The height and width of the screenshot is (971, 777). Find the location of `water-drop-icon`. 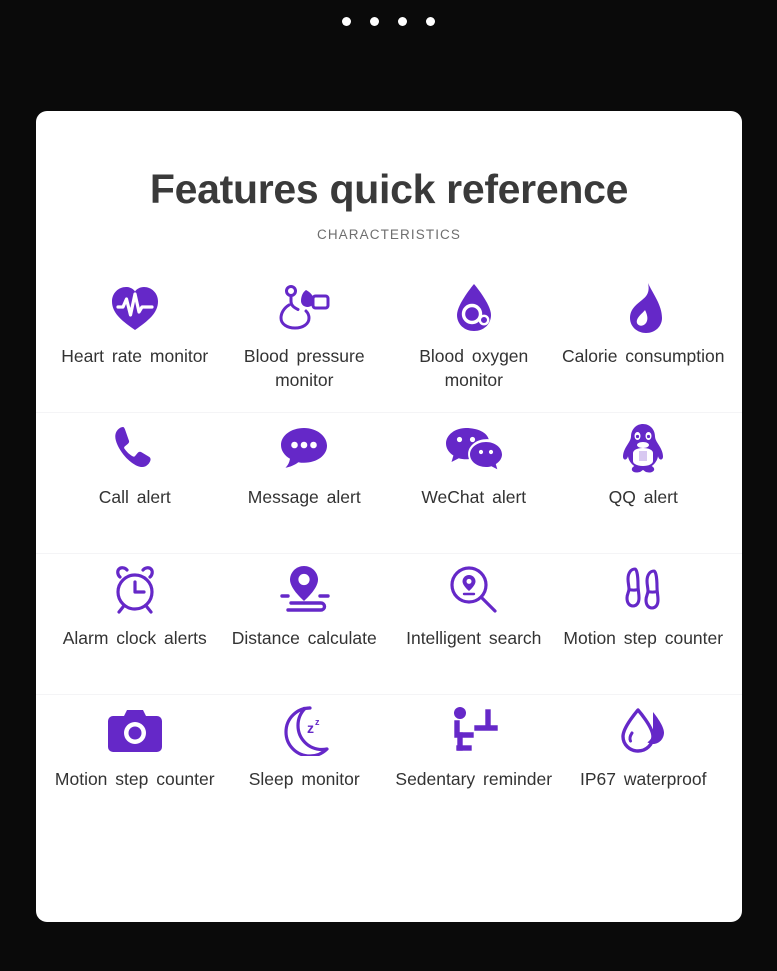

water-drop-icon is located at coordinates (643, 731).